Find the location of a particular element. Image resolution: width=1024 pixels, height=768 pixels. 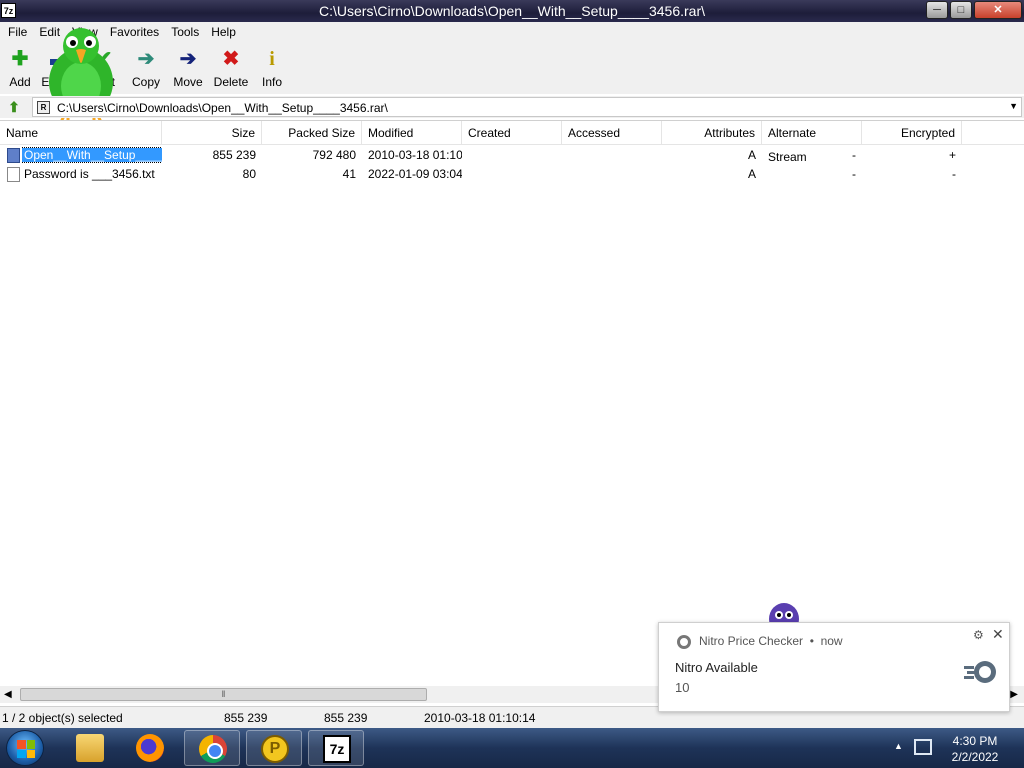

p-icon: P is located at coordinates (275, 749).